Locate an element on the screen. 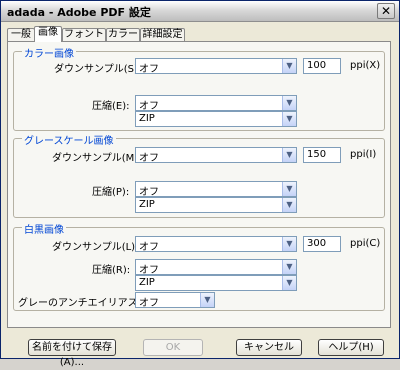  close-button: ✕ is located at coordinates (386, 11).